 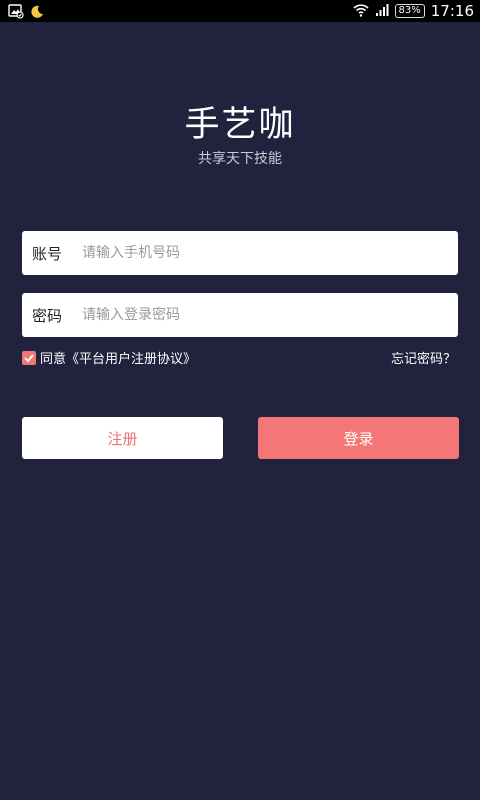 What do you see at coordinates (452, 11) in the screenshot?
I see `status-time: 17:16` at bounding box center [452, 11].